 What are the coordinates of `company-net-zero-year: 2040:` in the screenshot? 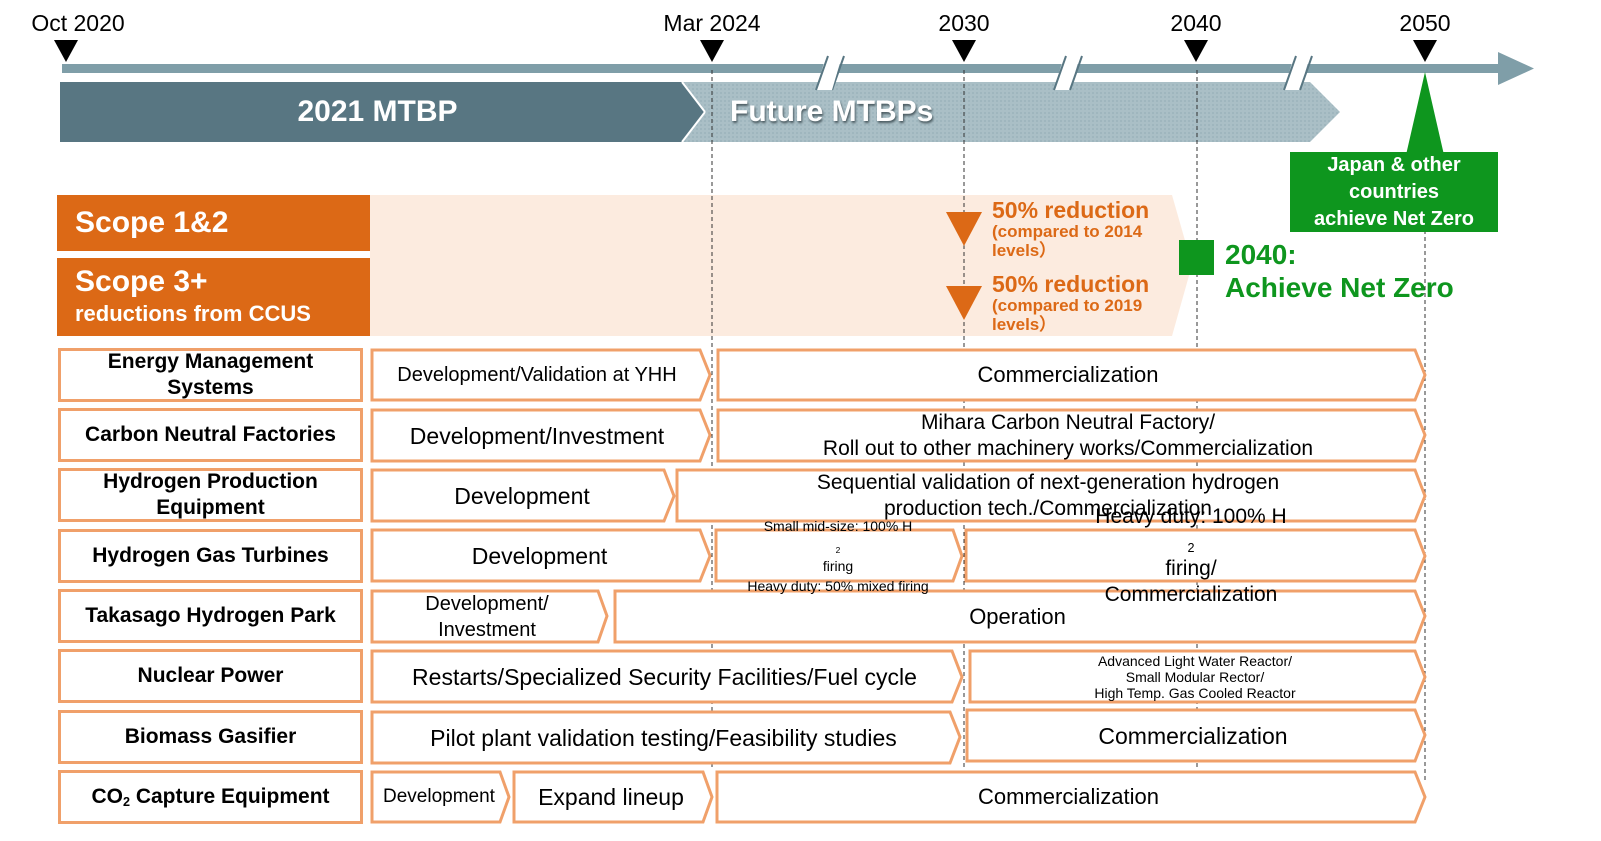 It's located at (1261, 254).